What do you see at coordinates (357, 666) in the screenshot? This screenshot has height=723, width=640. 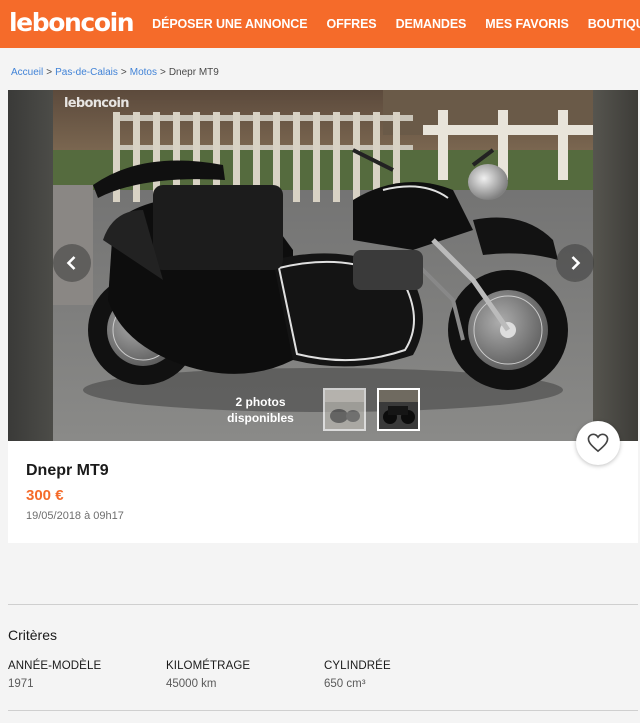 I see `criterion-label: Cylindrée` at bounding box center [357, 666].